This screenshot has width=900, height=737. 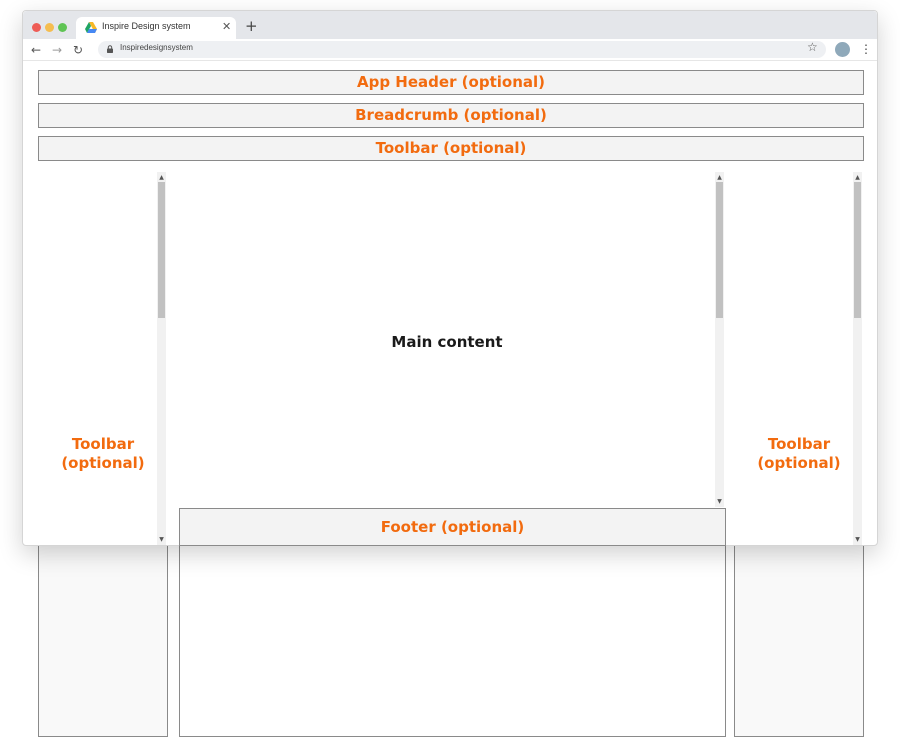 I want to click on app-header-region: App Header (optional), so click(x=451, y=82).